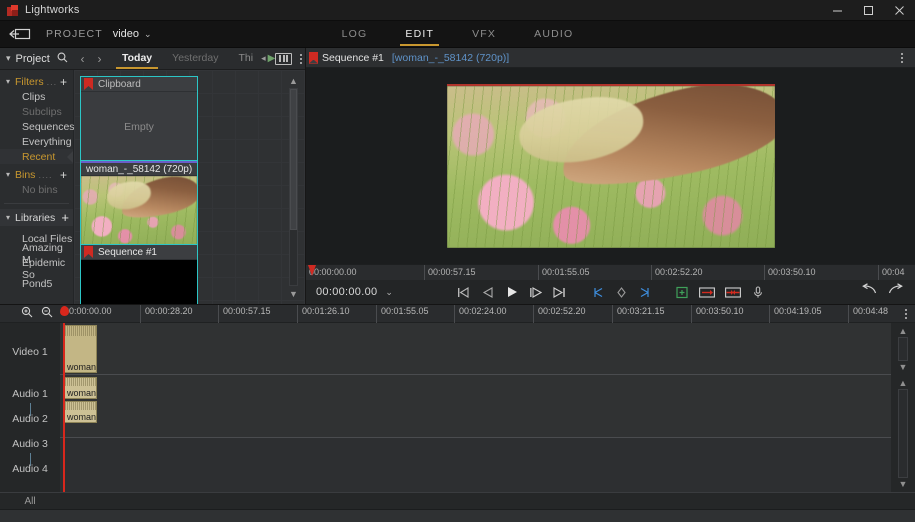  Describe the element at coordinates (562, 310) in the screenshot. I see `timeline-tick-6: 00:02:52.20` at that location.